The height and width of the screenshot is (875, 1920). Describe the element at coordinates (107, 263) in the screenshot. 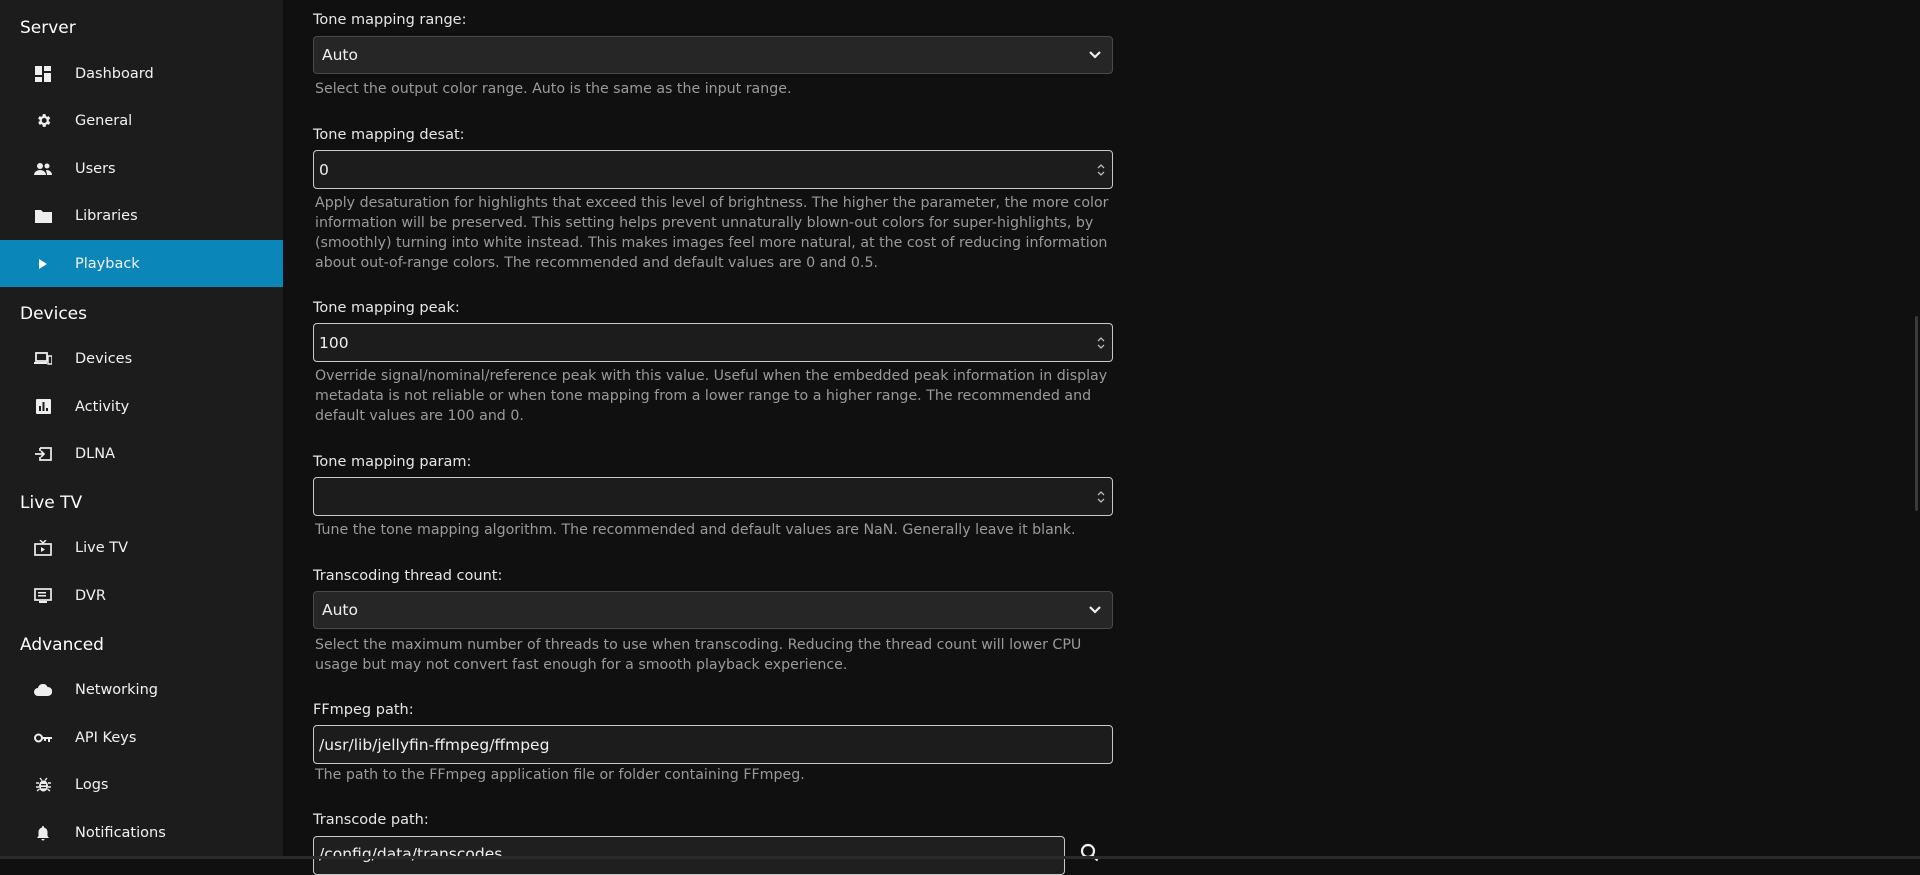

I see `sidebar-item-label: Playback` at that location.